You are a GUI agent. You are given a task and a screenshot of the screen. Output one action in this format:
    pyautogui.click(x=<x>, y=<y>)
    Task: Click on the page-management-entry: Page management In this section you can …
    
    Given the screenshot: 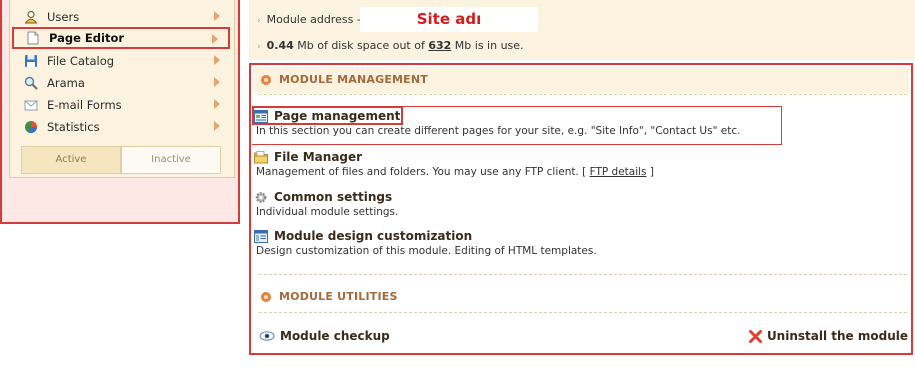 What is the action you would take?
    pyautogui.click(x=497, y=123)
    